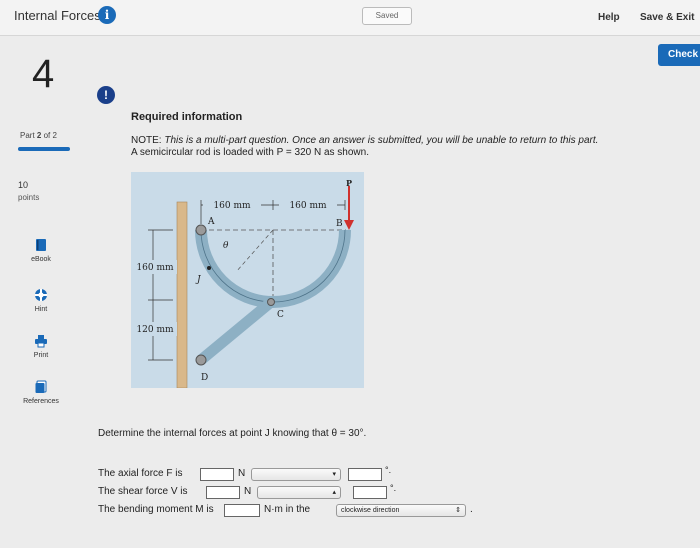  Describe the element at coordinates (41, 386) in the screenshot. I see `references-icon` at that location.